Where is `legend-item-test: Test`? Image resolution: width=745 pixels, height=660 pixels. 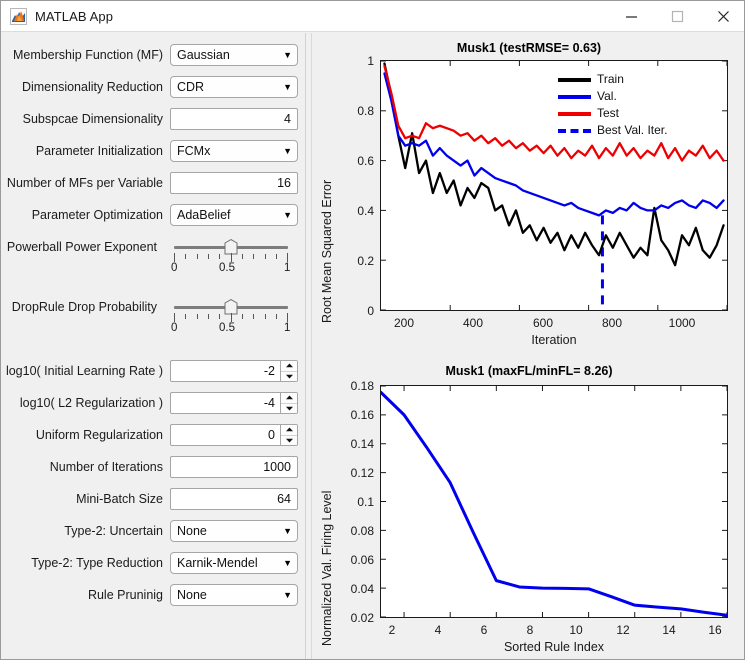 legend-item-test: Test is located at coordinates (612, 113).